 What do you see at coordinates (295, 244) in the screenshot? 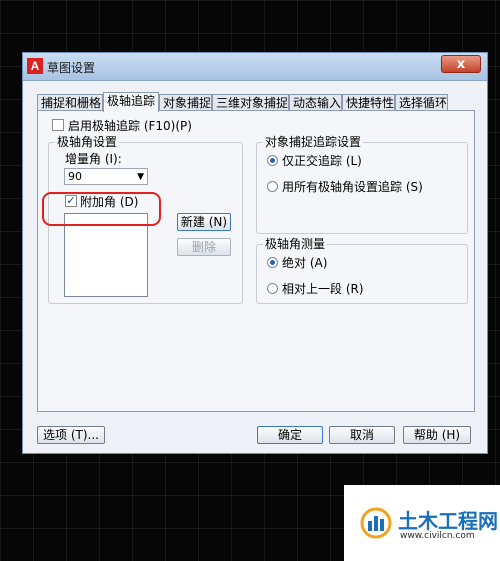
I see `polar-angle-measurement-title: 极轴角测量` at bounding box center [295, 244].